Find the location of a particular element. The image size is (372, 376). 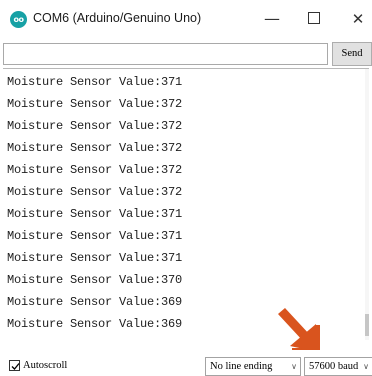

maximize-icon is located at coordinates (314, 18).